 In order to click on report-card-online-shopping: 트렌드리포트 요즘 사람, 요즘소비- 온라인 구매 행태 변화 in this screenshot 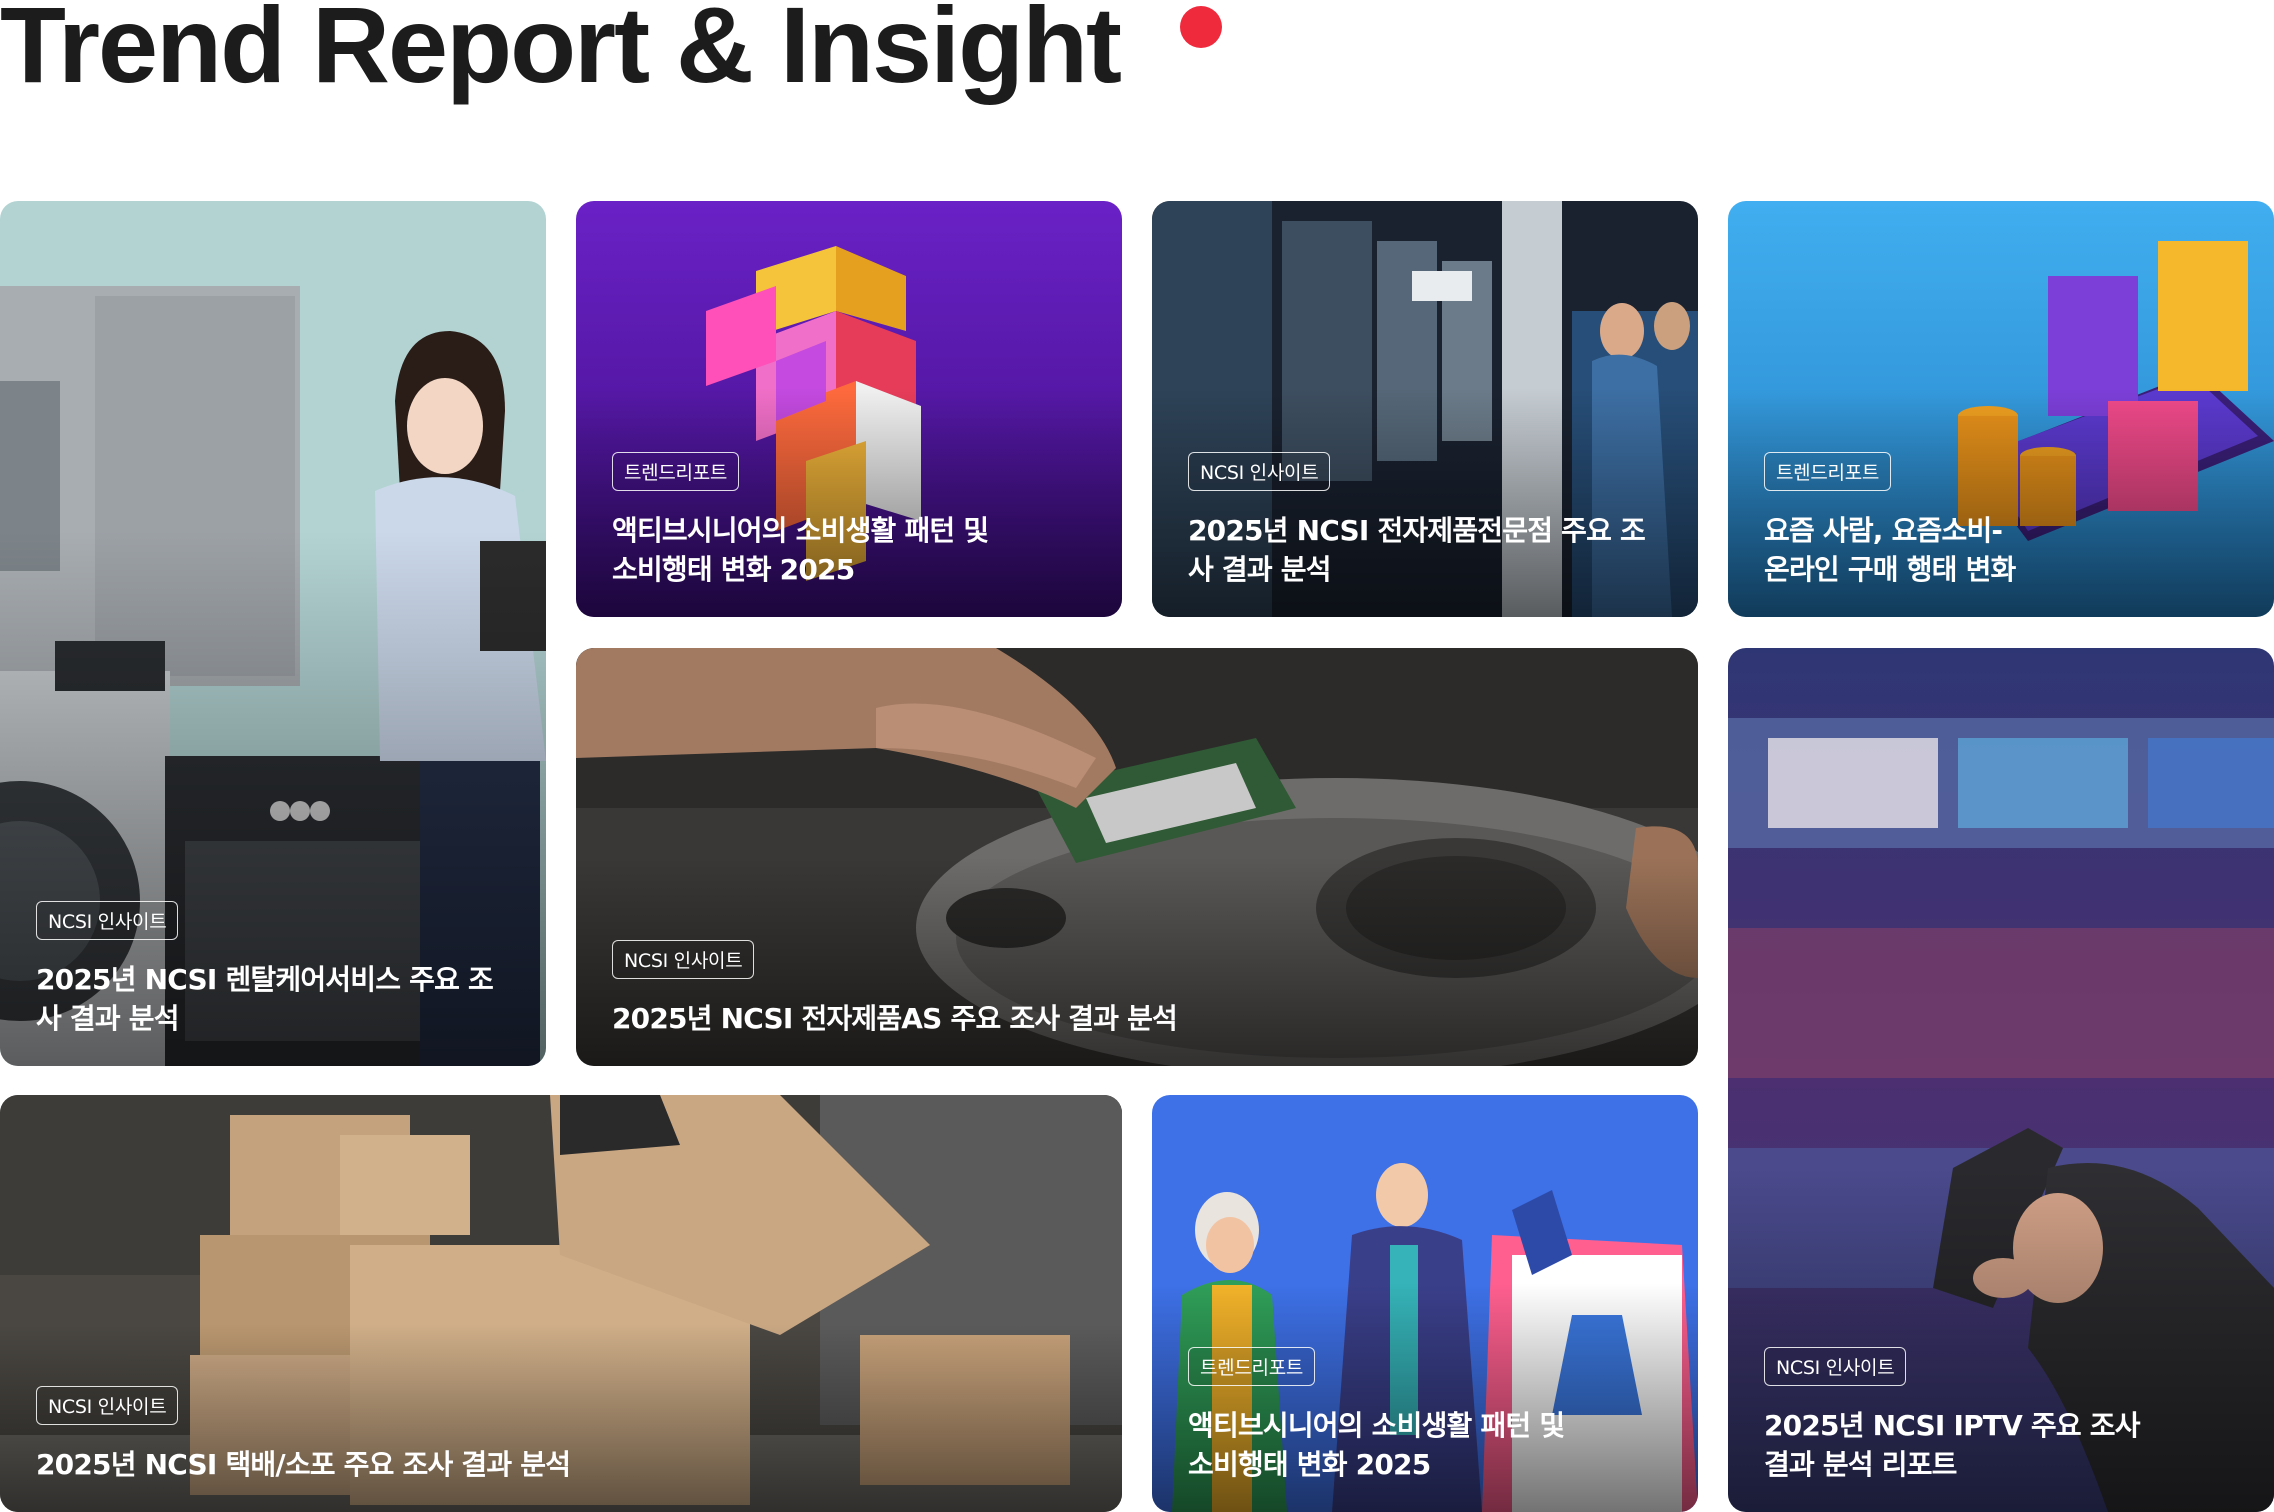, I will do `click(2001, 409)`.